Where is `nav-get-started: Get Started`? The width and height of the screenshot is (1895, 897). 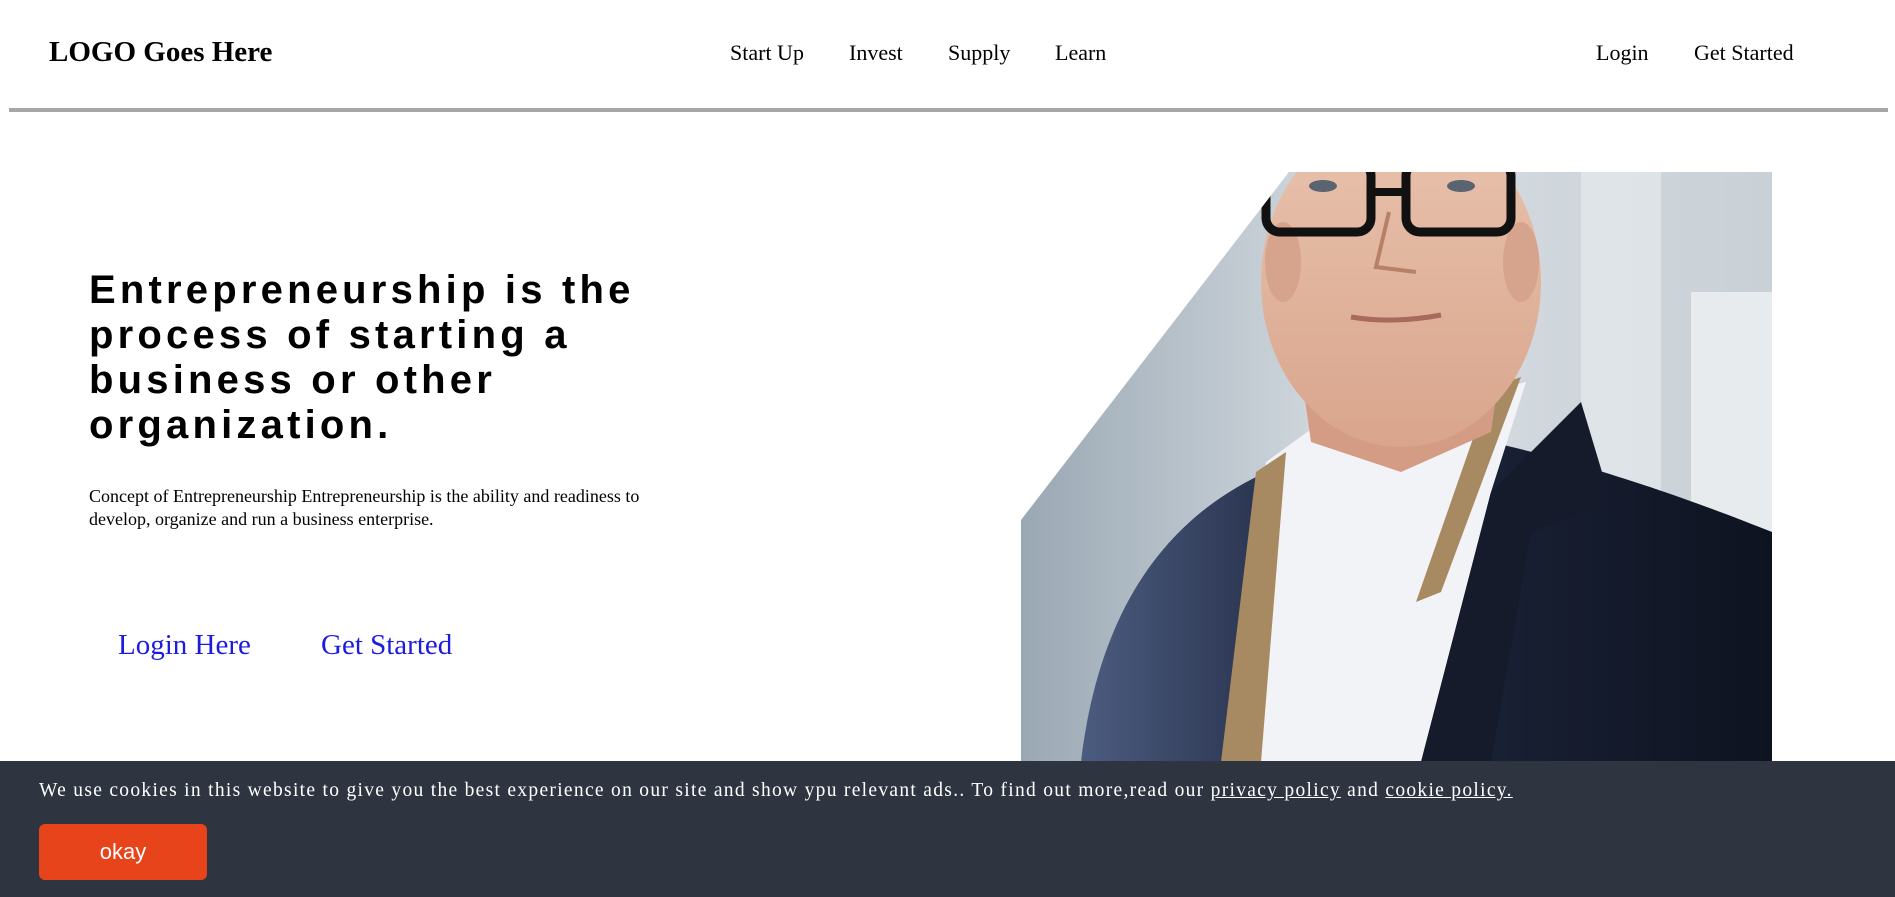 nav-get-started: Get Started is located at coordinates (1744, 53).